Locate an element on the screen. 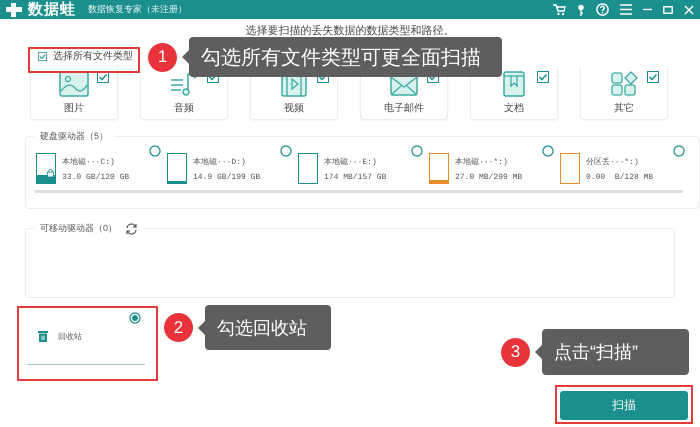 Image resolution: width=700 pixels, height=427 pixels. step-tooltip: 点击“扫描” is located at coordinates (612, 352).